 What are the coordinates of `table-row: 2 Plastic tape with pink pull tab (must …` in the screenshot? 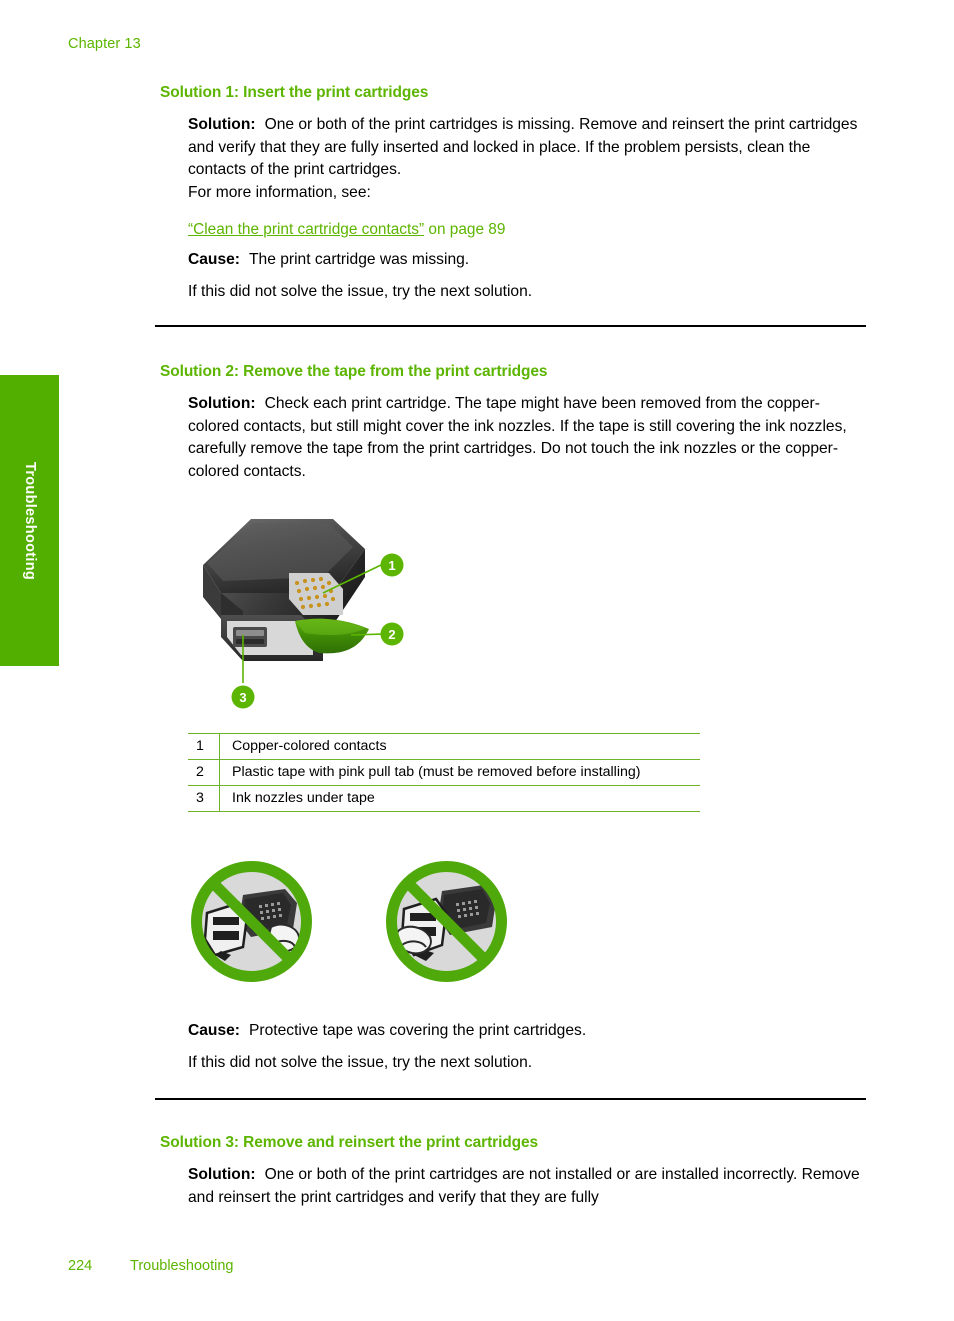 It's located at (444, 772).